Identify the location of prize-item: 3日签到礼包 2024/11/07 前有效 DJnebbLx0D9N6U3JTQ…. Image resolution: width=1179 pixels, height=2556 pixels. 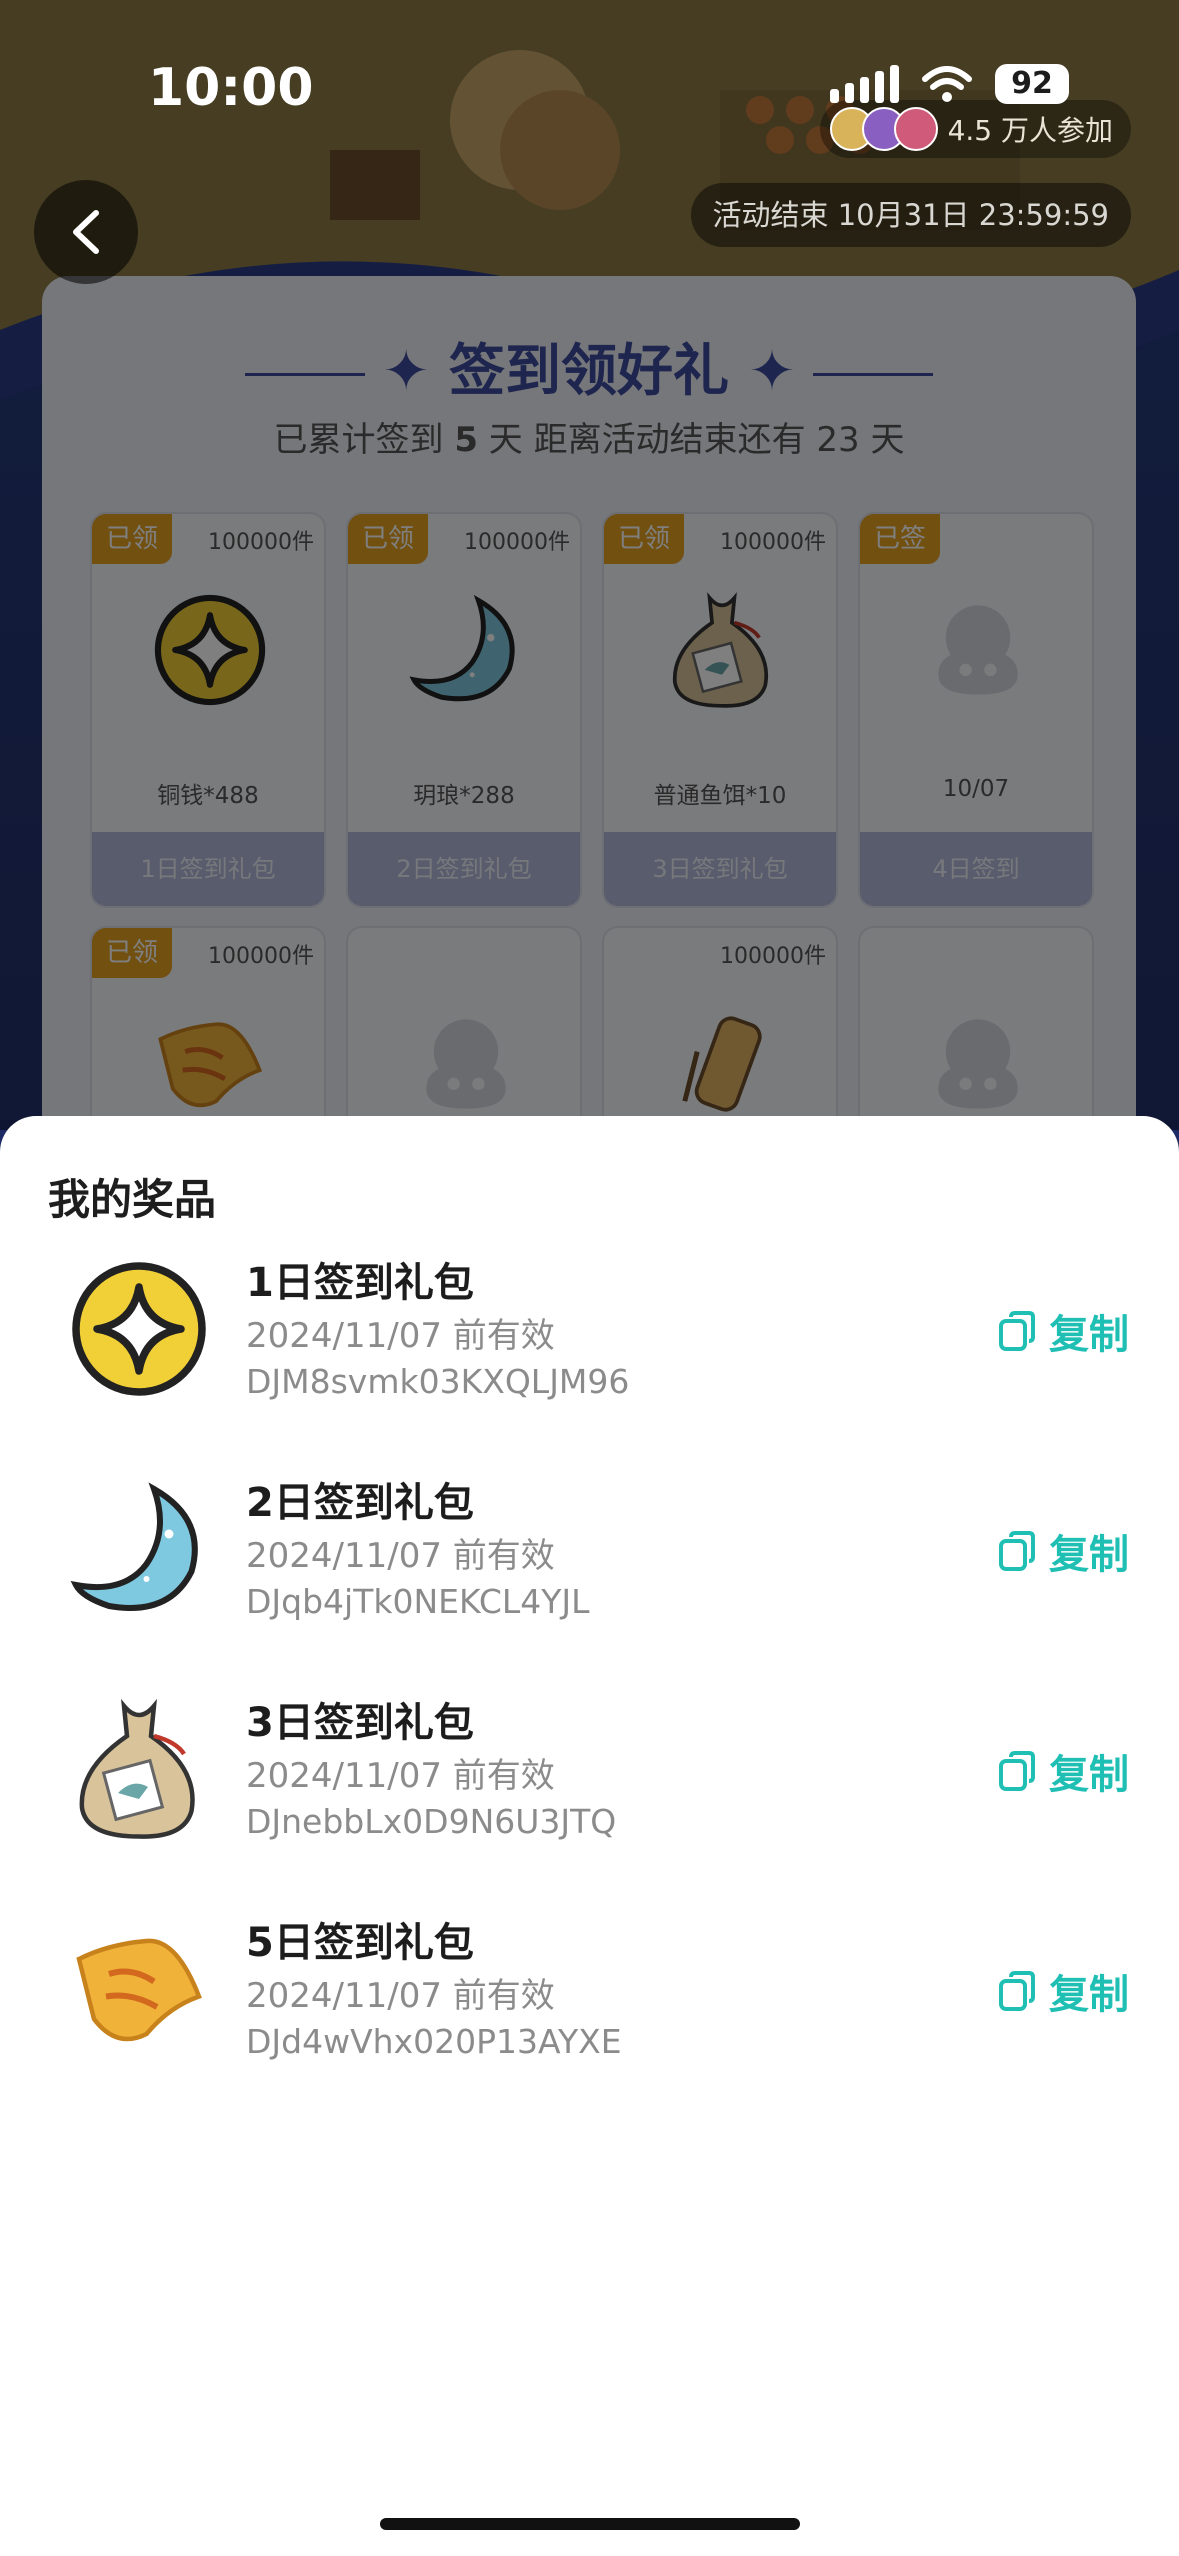
(589, 1786).